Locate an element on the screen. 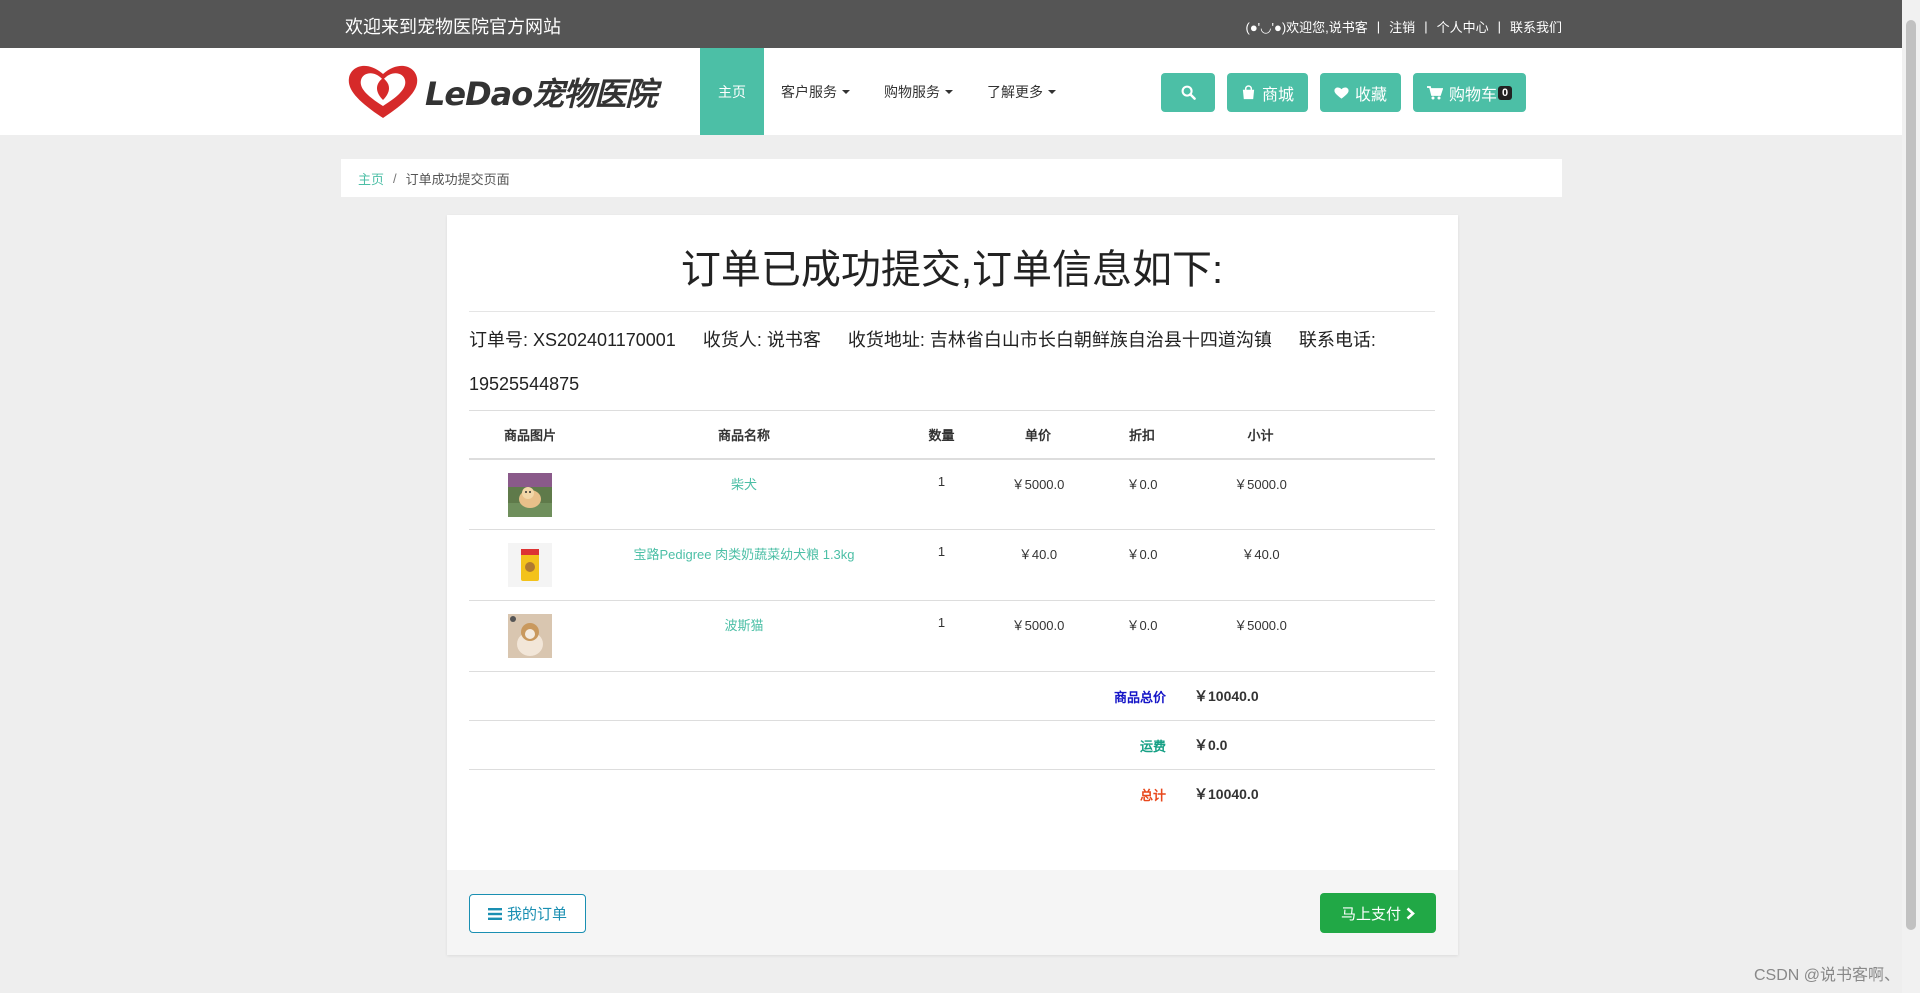 This screenshot has height=993, width=1920. search-icon is located at coordinates (1188, 92).